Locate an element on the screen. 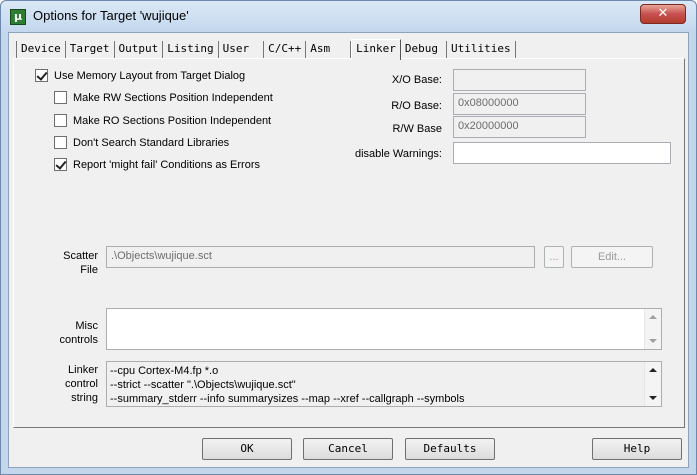 The width and height of the screenshot is (697, 475). xo-base-label: X/O Base: is located at coordinates (416, 80).